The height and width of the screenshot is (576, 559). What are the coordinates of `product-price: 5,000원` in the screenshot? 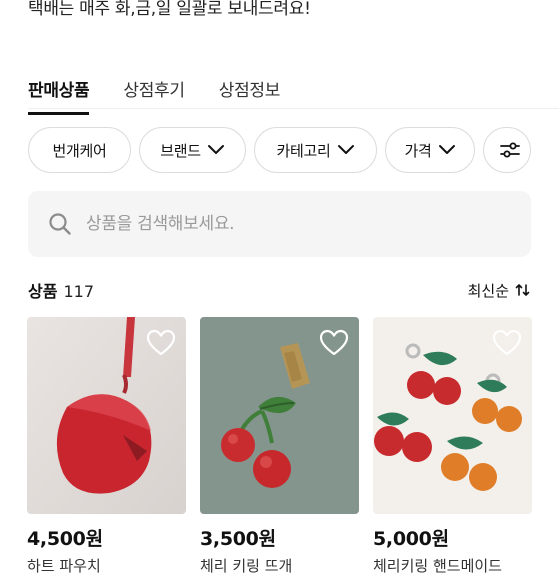 It's located at (411, 539).